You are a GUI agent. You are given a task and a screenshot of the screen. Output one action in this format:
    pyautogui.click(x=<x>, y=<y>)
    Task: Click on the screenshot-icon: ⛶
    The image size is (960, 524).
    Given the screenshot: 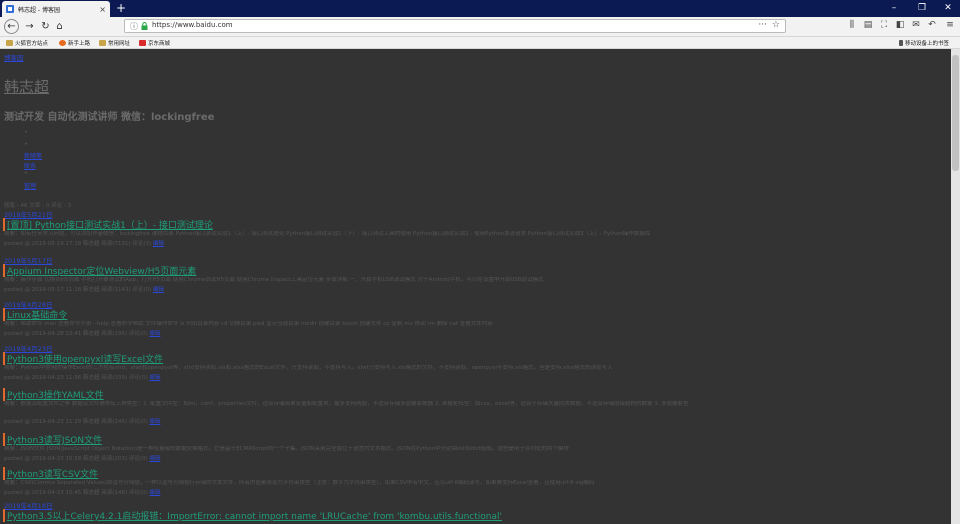 What is the action you would take?
    pyautogui.click(x=884, y=25)
    